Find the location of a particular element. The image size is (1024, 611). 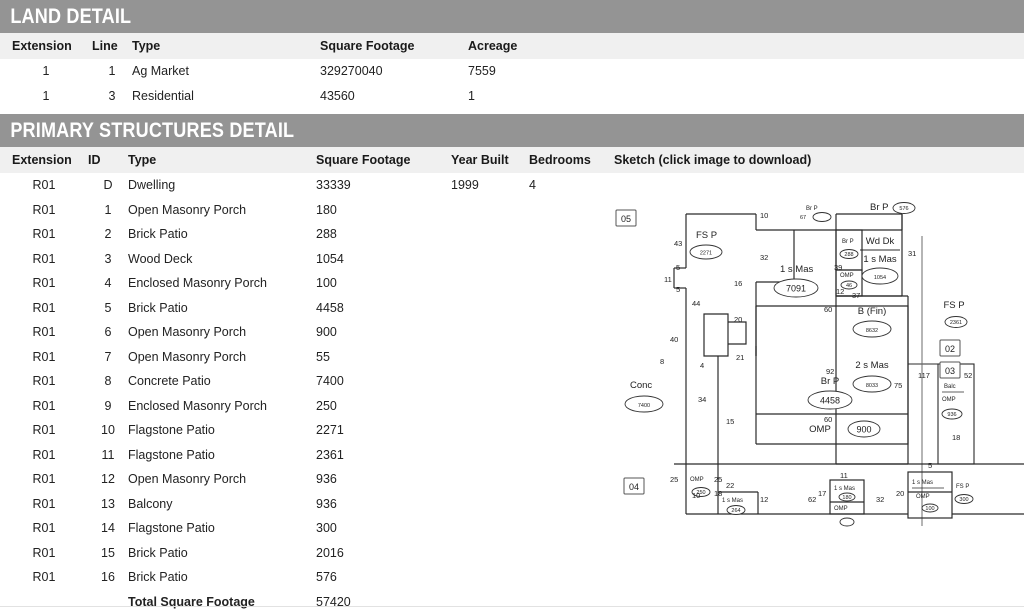

sketch-value-180: 180 is located at coordinates (846, 498).